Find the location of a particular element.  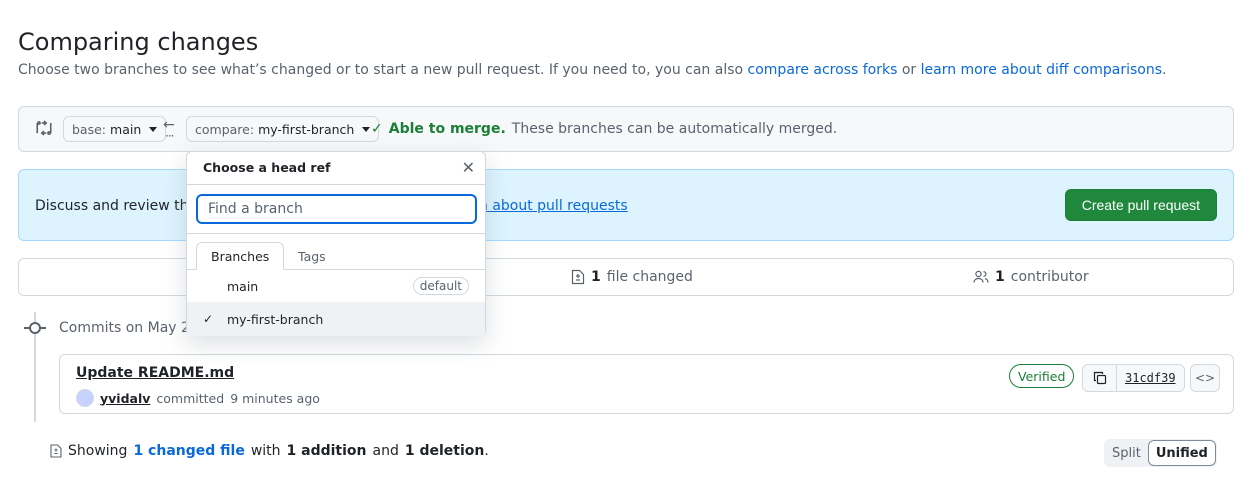

close-icon: ✕ is located at coordinates (468, 167).